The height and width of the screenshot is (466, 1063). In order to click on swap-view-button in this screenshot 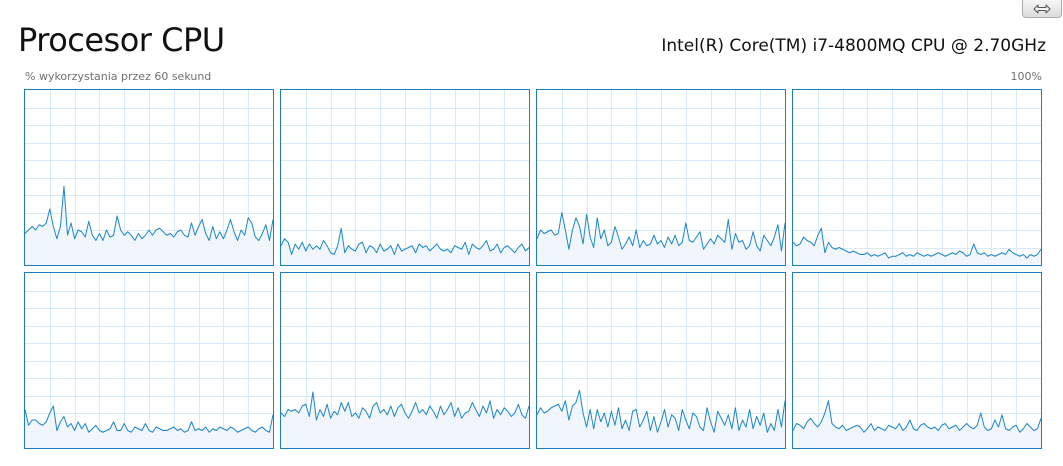, I will do `click(1042, 9)`.